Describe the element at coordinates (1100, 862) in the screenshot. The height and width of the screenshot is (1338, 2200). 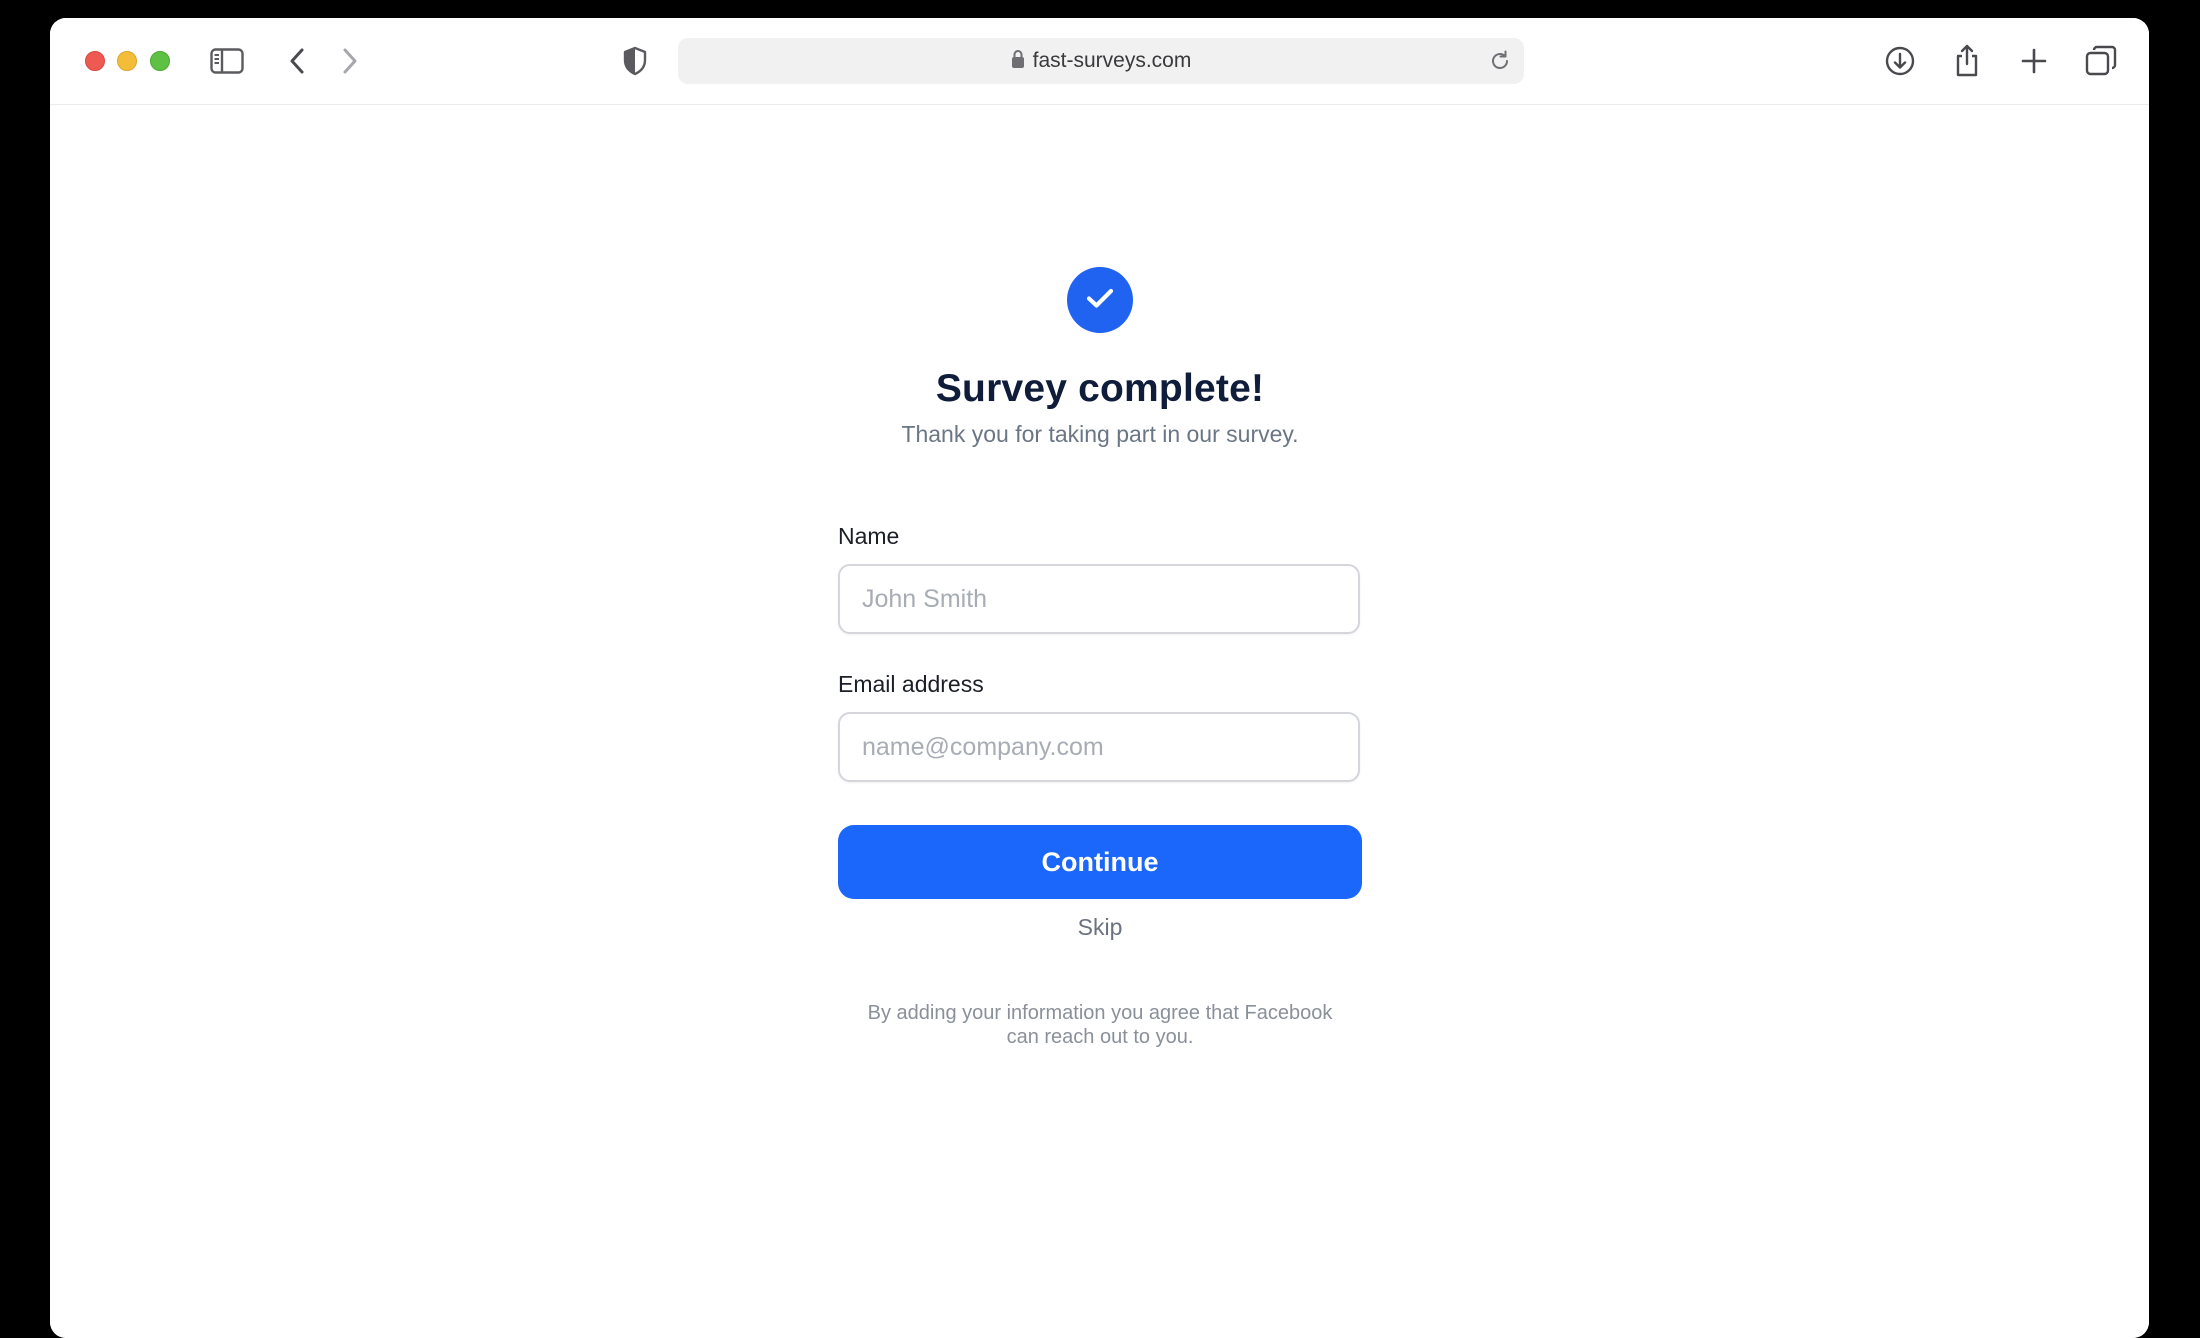
I see `continue-button: Continue` at that location.